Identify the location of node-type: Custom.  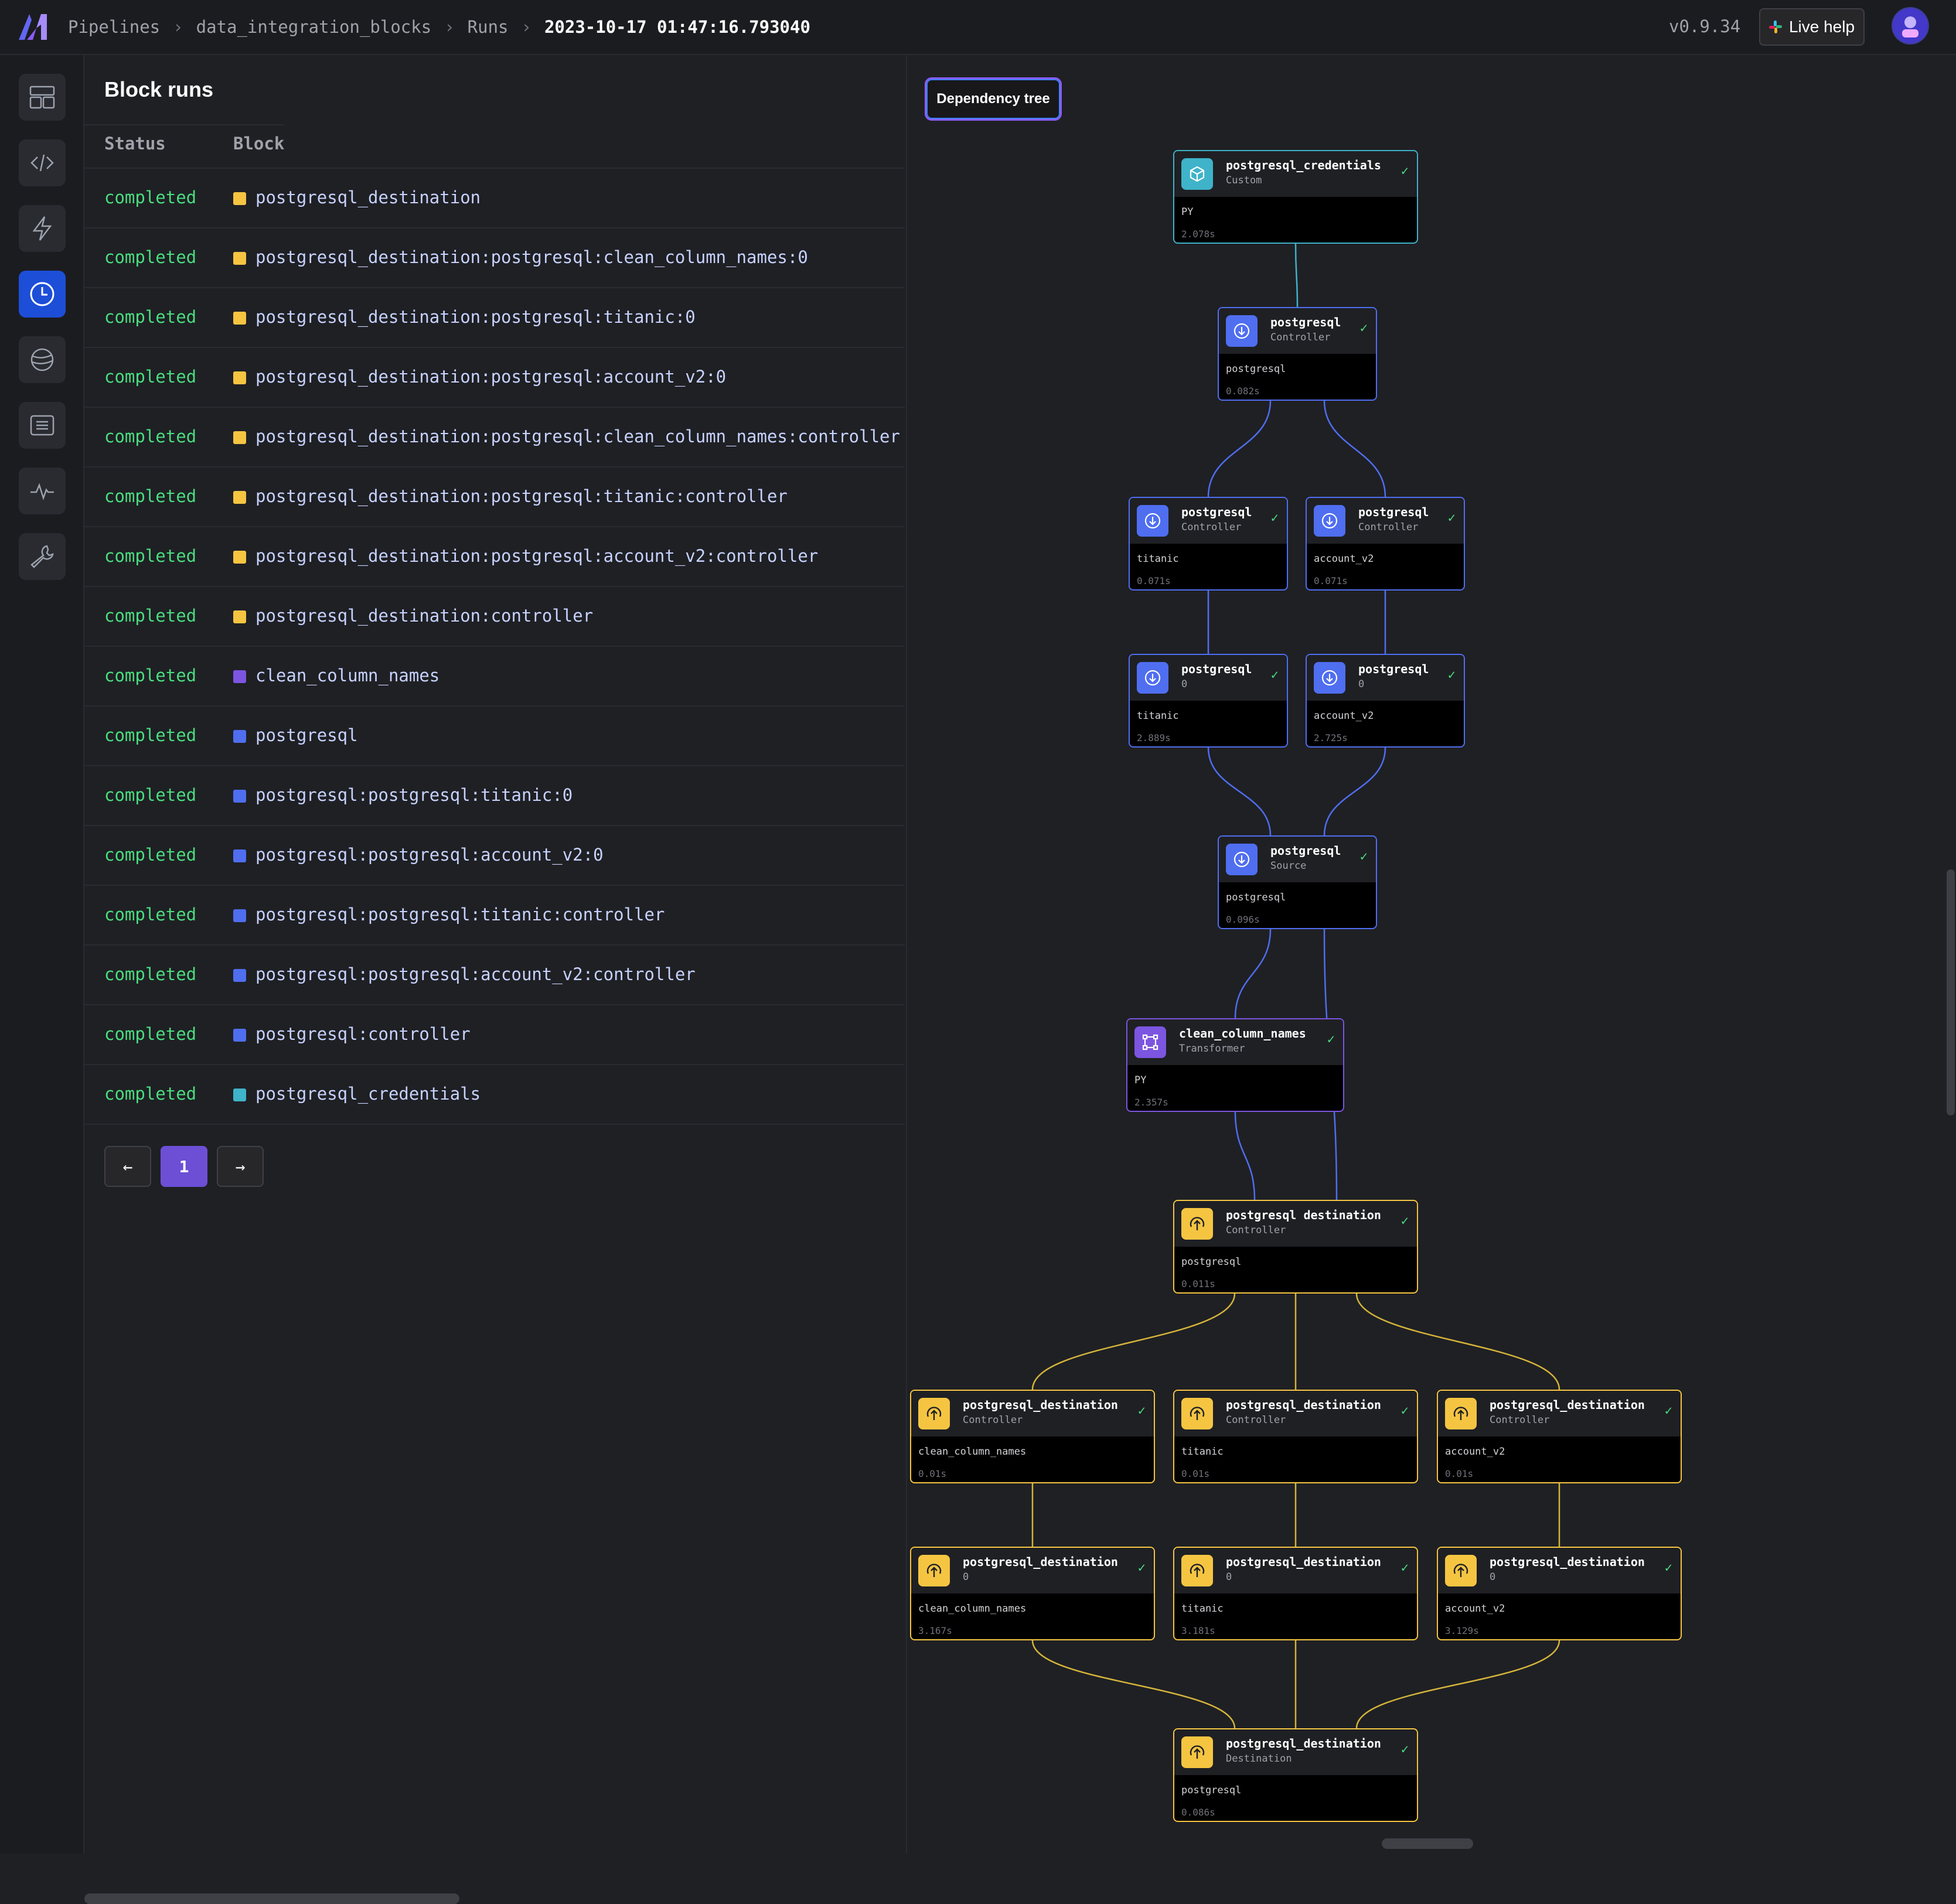
(1244, 180).